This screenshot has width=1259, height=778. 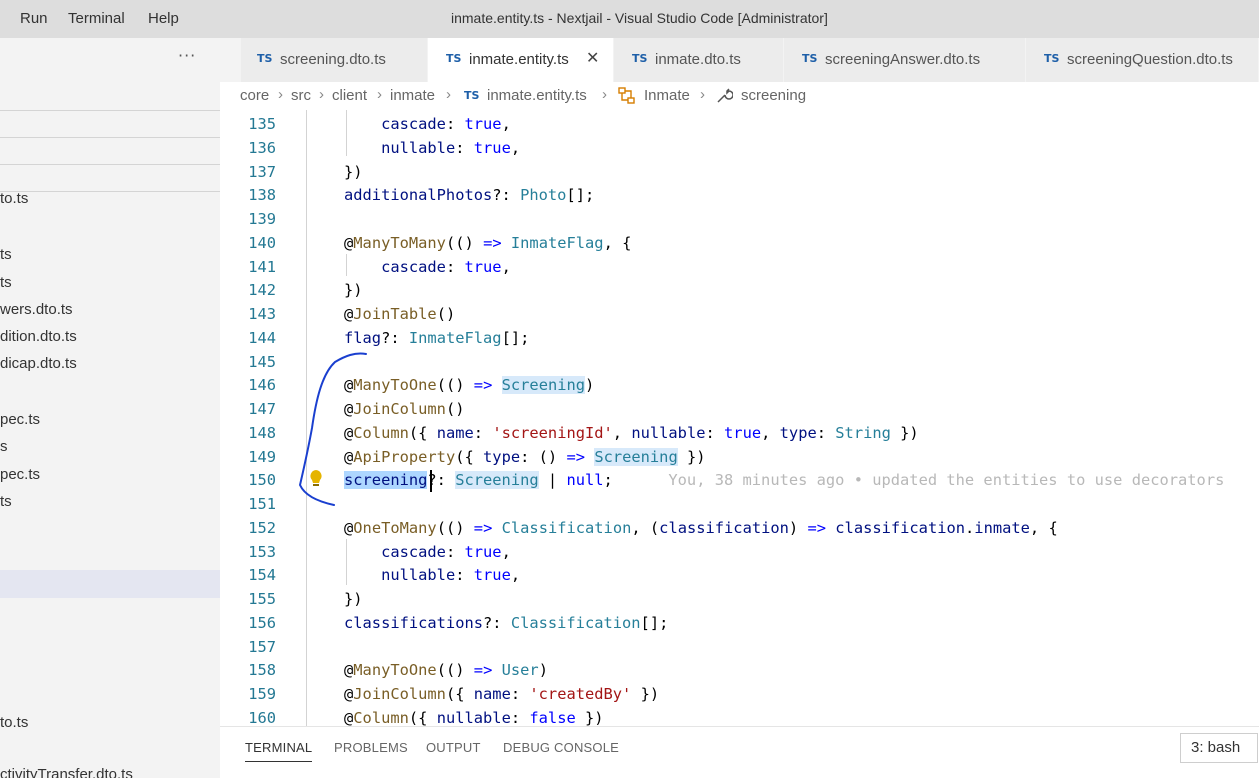 I want to click on breadcrumb-item: src, so click(x=301, y=95).